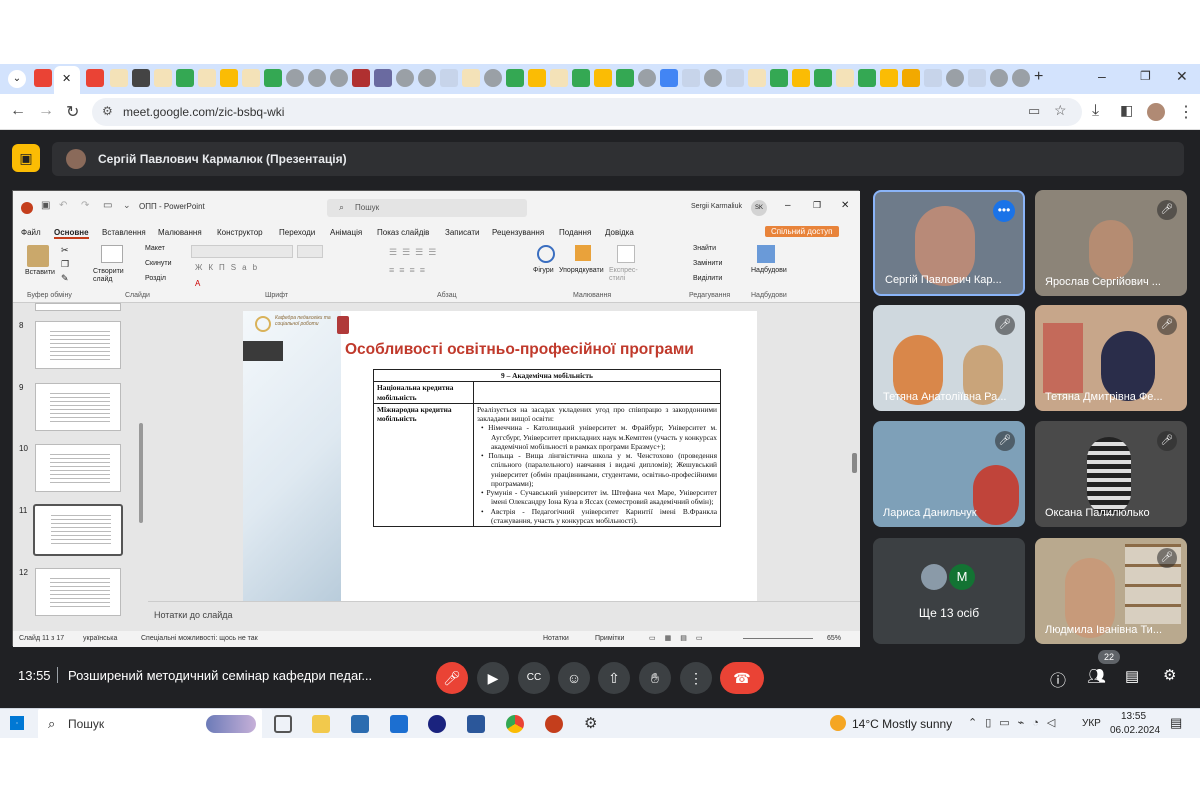 This screenshot has height=800, width=1200. I want to click on camera-icon: ▭, so click(1034, 111).